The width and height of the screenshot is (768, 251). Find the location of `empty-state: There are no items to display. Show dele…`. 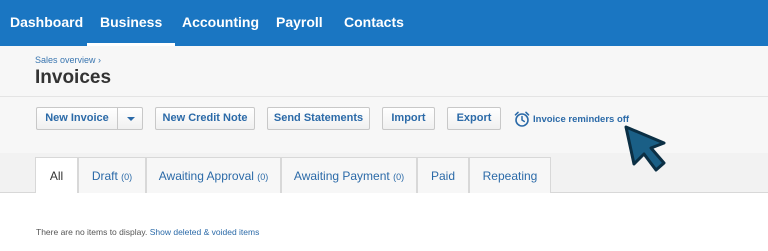

empty-state: There are no items to display. Show dele… is located at coordinates (147, 232).